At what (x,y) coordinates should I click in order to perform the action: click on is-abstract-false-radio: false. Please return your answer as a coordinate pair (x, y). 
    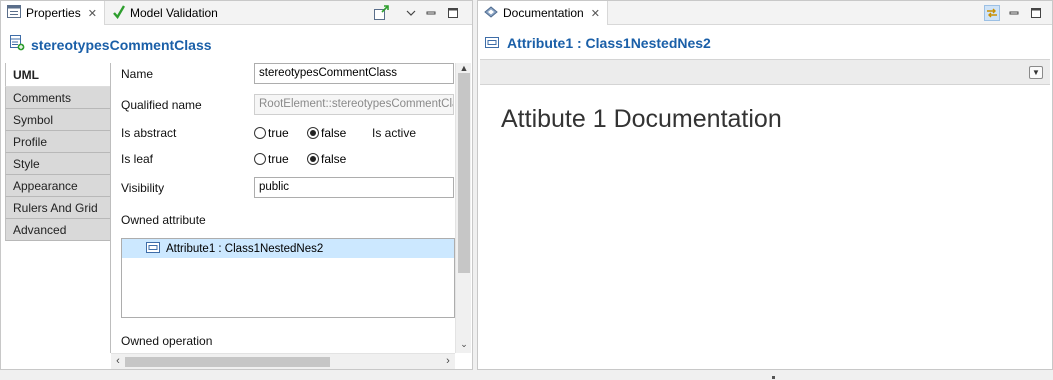
    Looking at the image, I should click on (326, 133).